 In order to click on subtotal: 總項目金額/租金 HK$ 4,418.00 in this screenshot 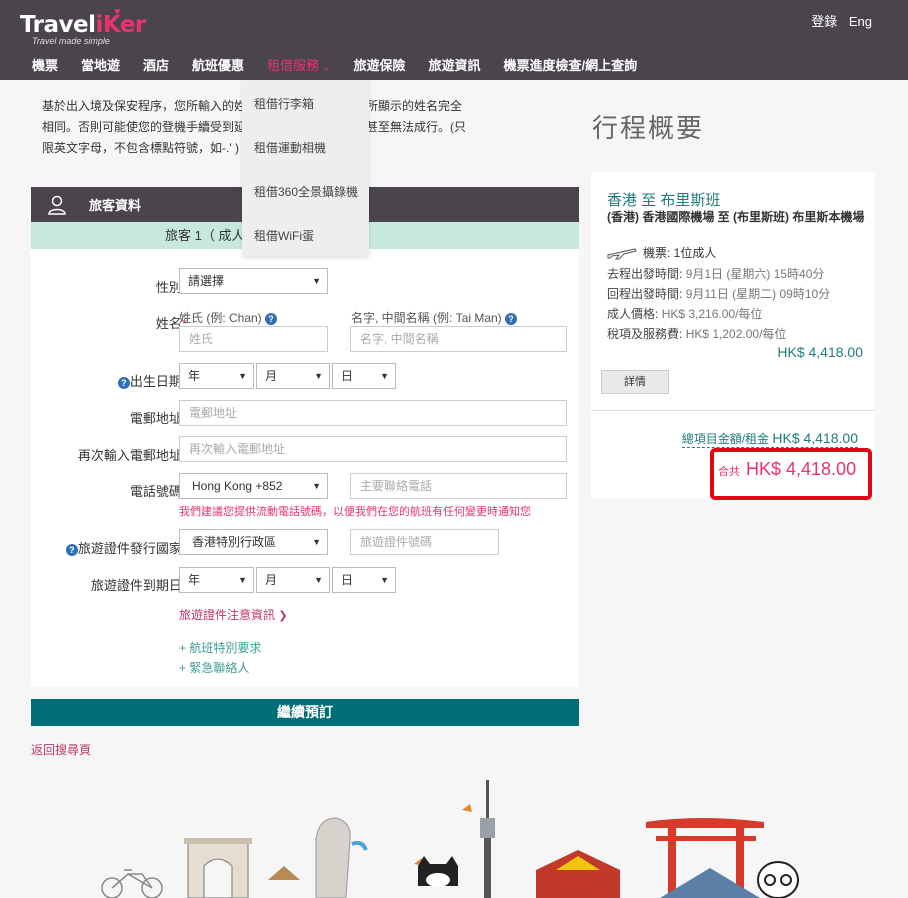, I will do `click(769, 439)`.